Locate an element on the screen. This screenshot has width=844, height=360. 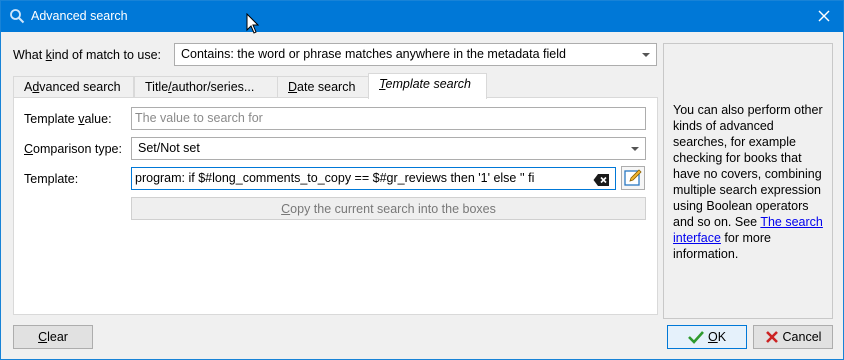
search-icon is located at coordinates (17, 16).